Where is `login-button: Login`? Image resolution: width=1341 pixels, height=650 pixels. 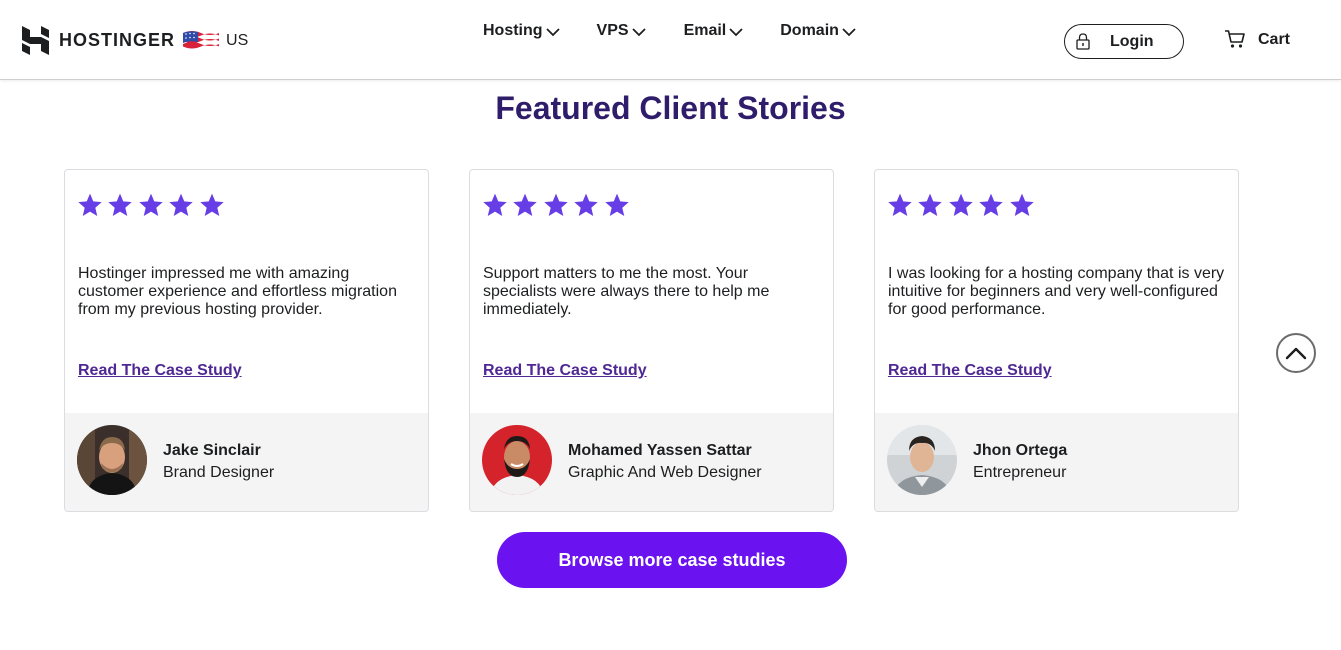 login-button: Login is located at coordinates (1124, 41).